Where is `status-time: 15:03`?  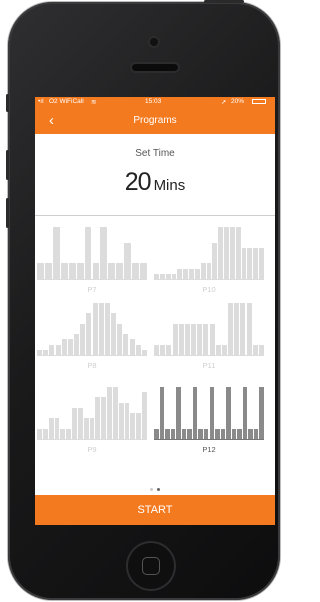 status-time: 15:03 is located at coordinates (153, 101).